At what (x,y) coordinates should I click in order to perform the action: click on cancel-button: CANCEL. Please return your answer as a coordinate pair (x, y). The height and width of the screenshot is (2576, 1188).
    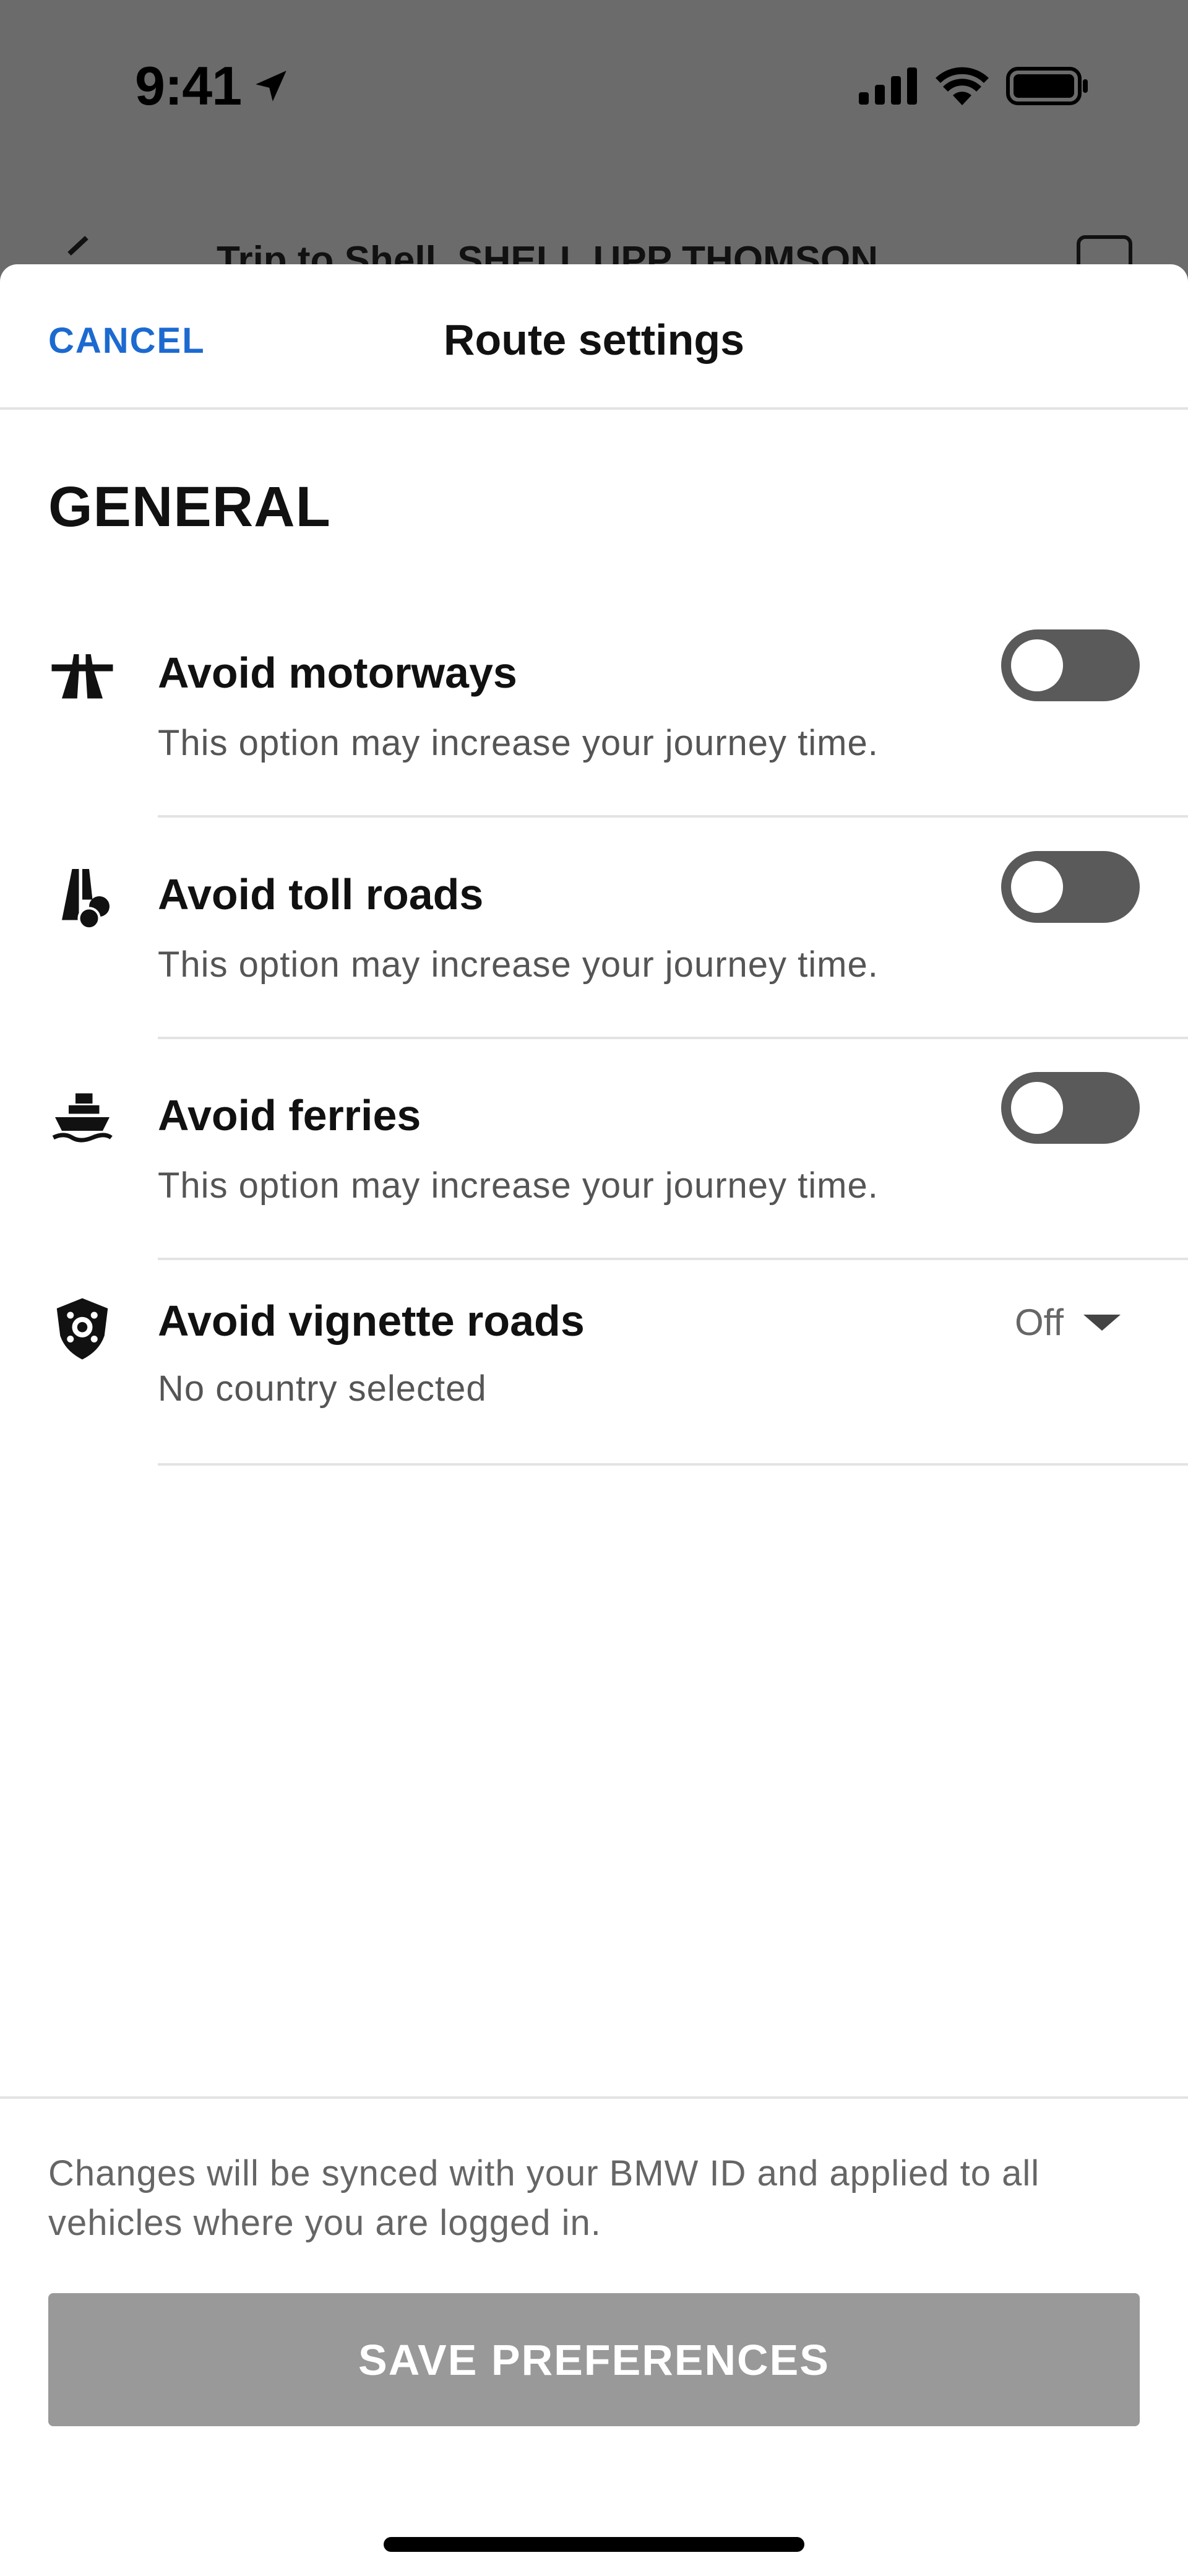
    Looking at the image, I should click on (126, 340).